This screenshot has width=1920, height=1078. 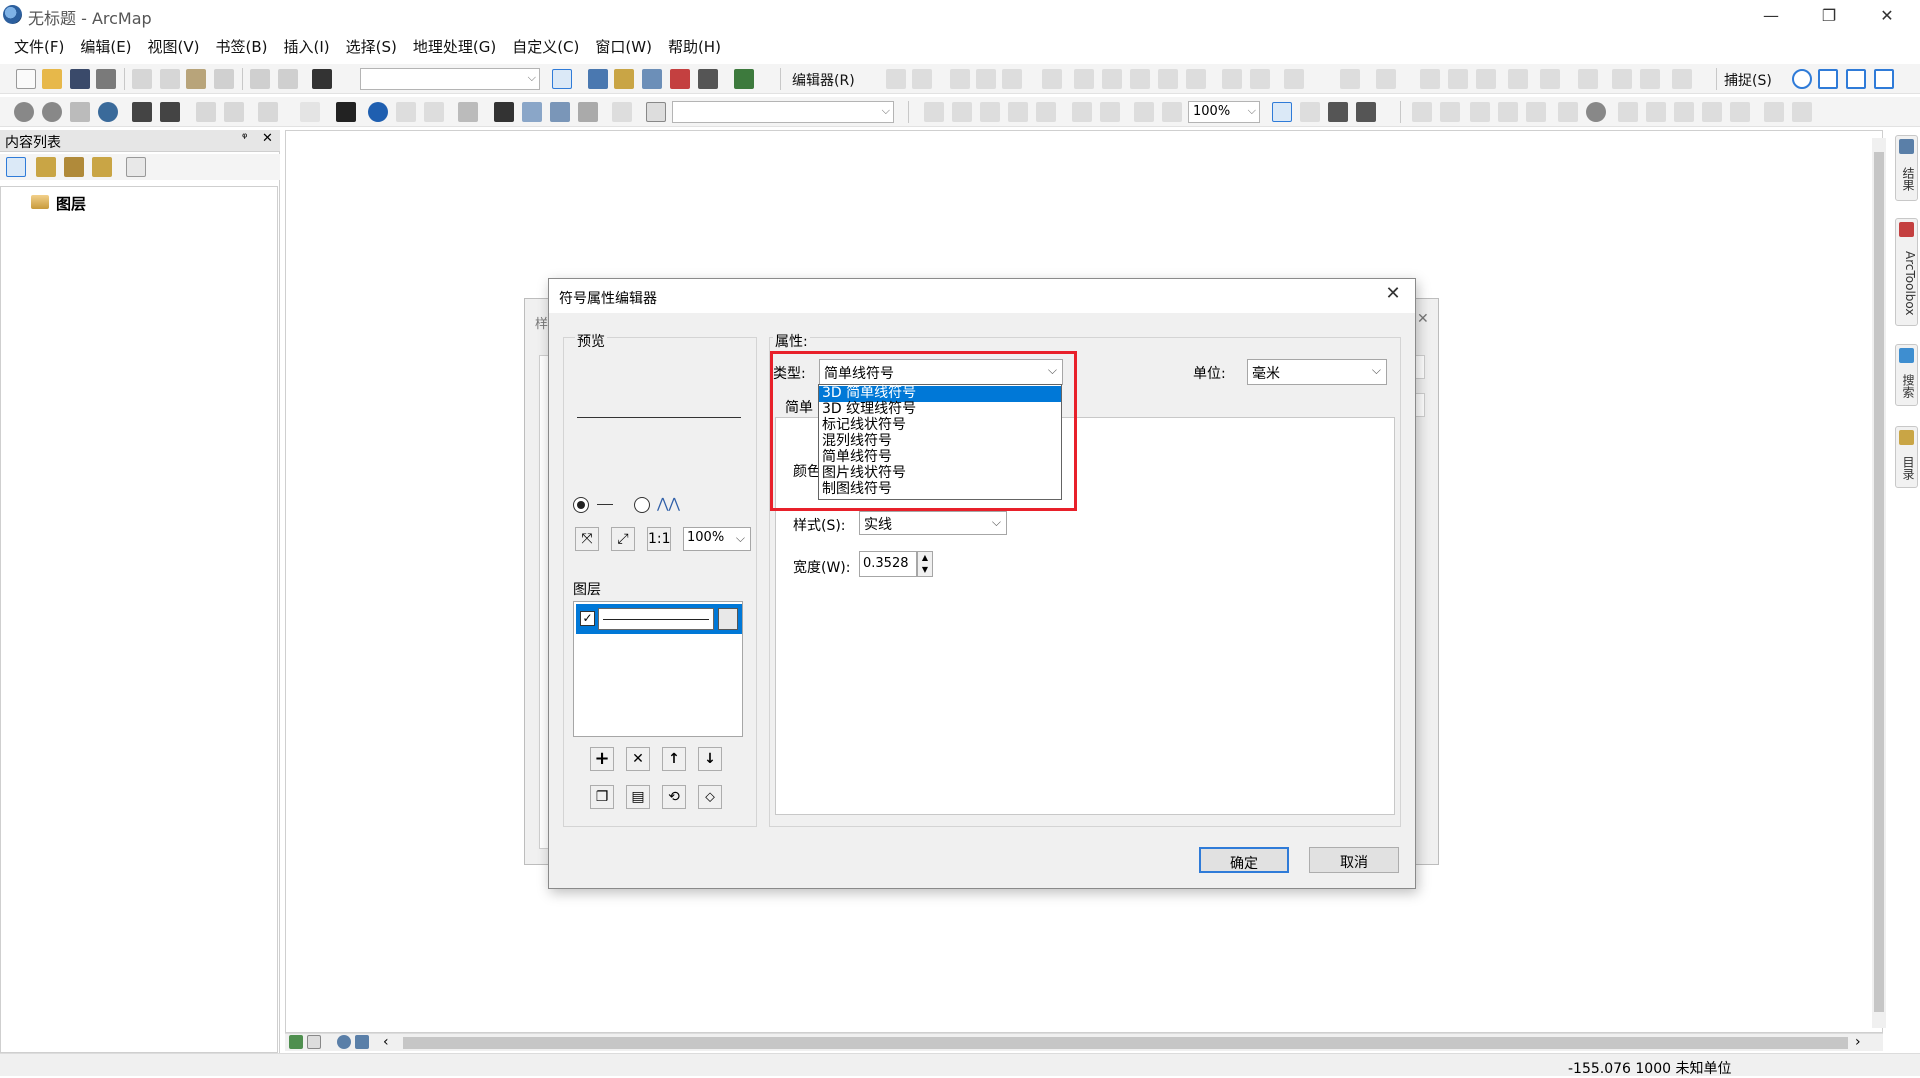 I want to click on menu-help: 帮助(H), so click(x=694, y=45).